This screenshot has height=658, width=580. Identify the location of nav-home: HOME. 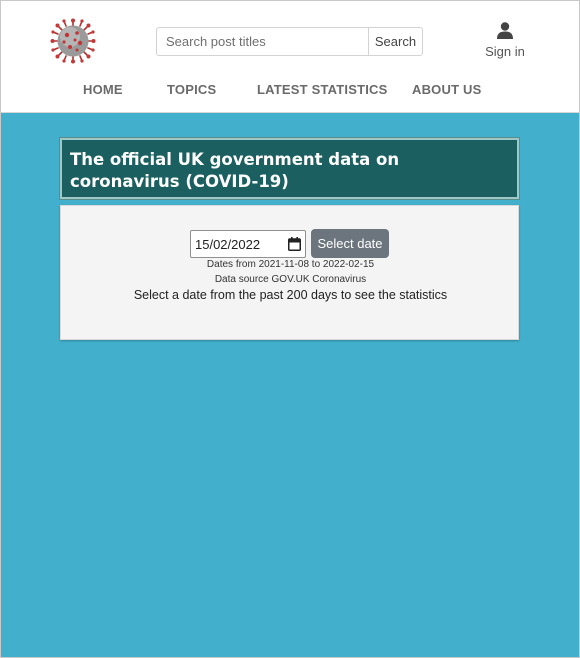
(103, 89).